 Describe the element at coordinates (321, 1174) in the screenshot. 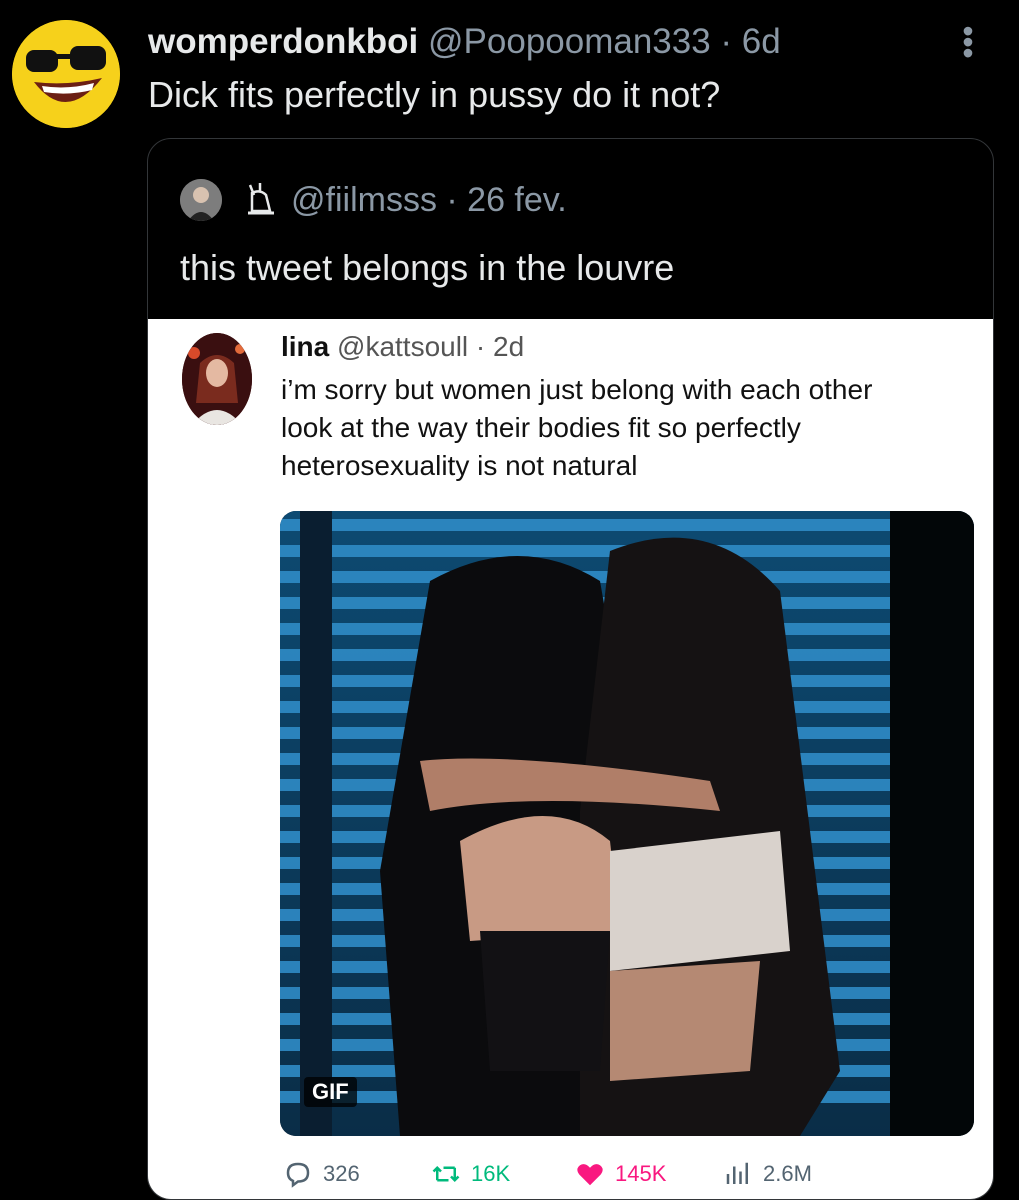

I see `reply-action: 326` at that location.